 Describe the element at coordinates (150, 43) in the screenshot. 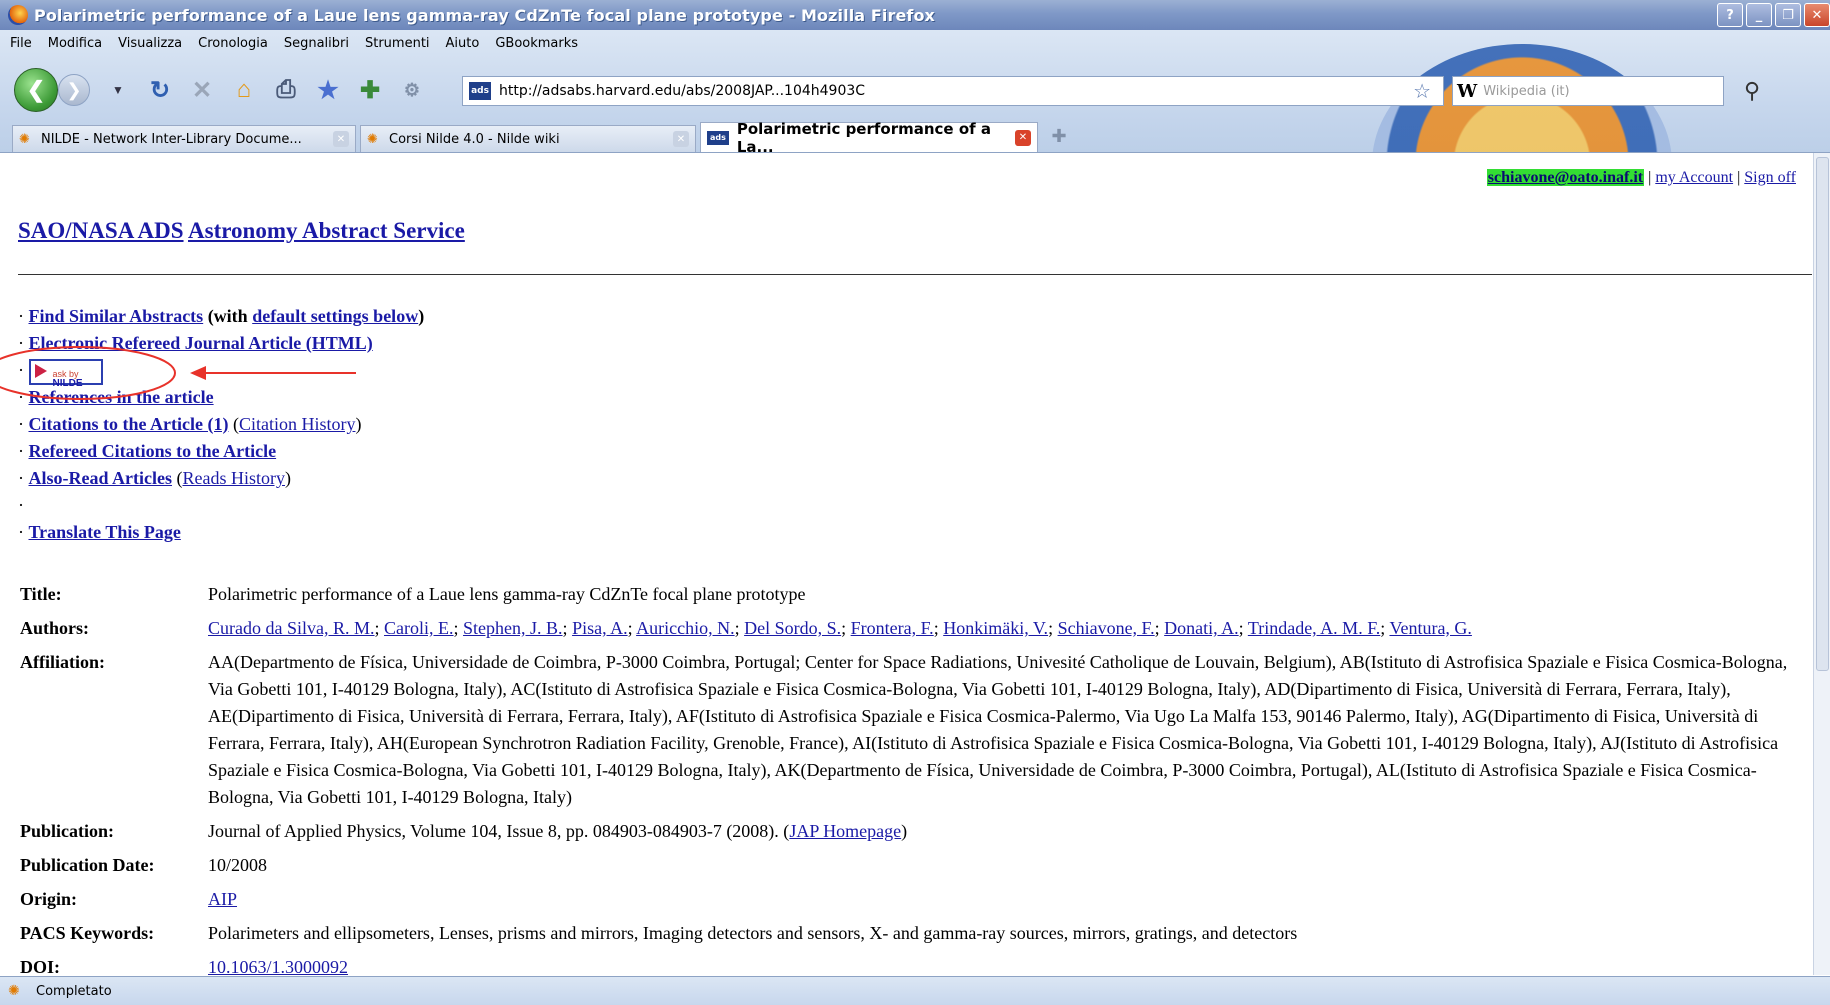

I see `menu-visualizza: Visualizza` at that location.